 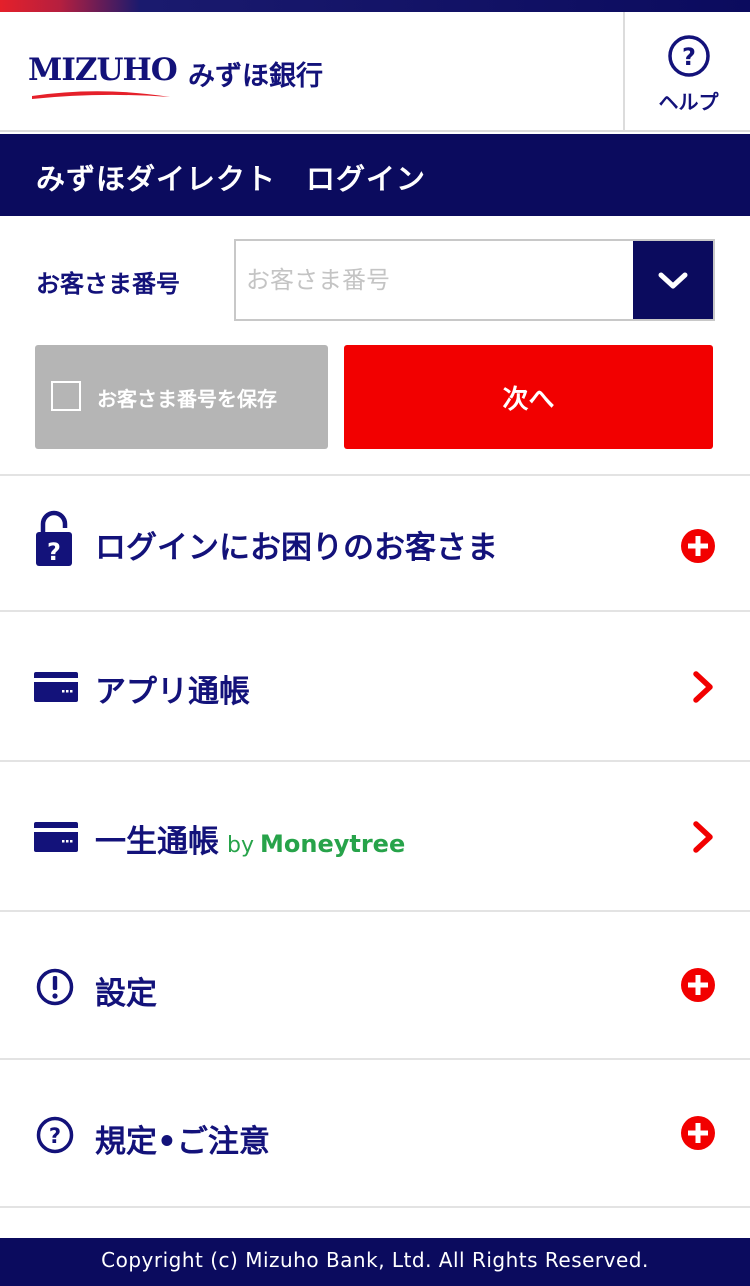 I want to click on bank-name: みずほ銀行, so click(x=255, y=76).